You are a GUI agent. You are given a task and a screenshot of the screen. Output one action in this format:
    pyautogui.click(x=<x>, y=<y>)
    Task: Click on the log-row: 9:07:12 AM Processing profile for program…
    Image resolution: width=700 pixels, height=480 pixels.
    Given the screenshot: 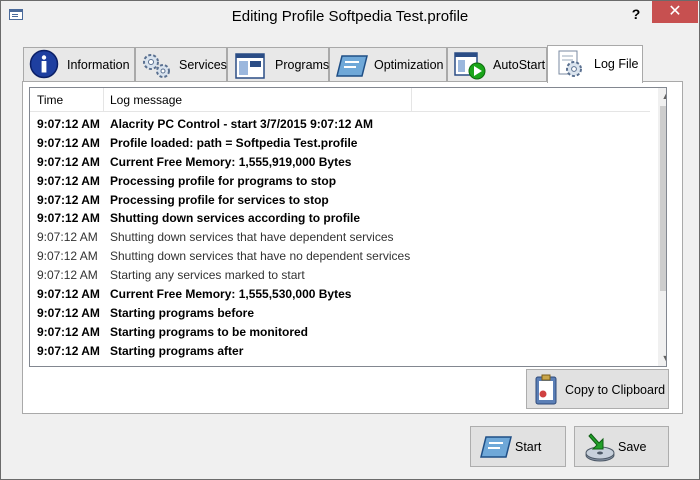 What is the action you would take?
    pyautogui.click(x=344, y=182)
    